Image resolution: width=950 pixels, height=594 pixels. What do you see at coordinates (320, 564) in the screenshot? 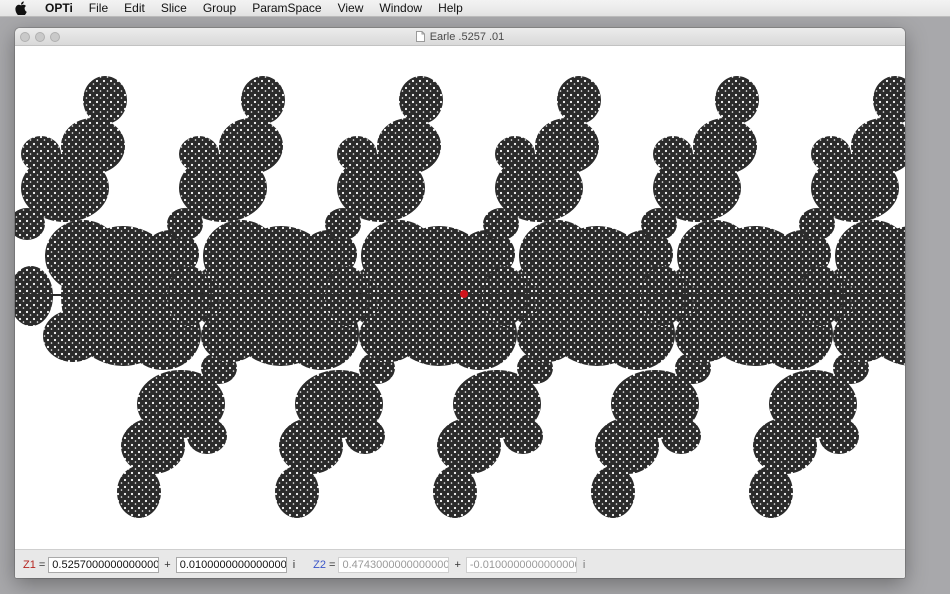
I see `z2-label: Z2` at bounding box center [320, 564].